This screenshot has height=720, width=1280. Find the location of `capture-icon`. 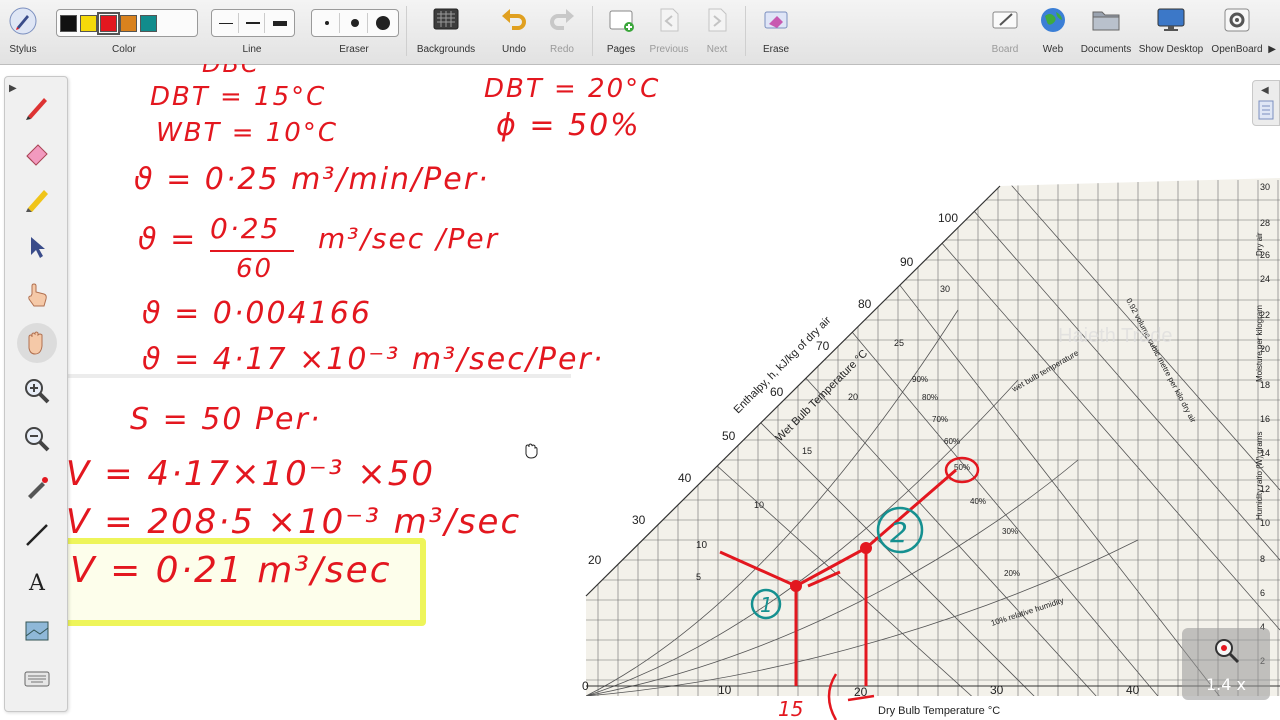

capture-icon is located at coordinates (37, 631).